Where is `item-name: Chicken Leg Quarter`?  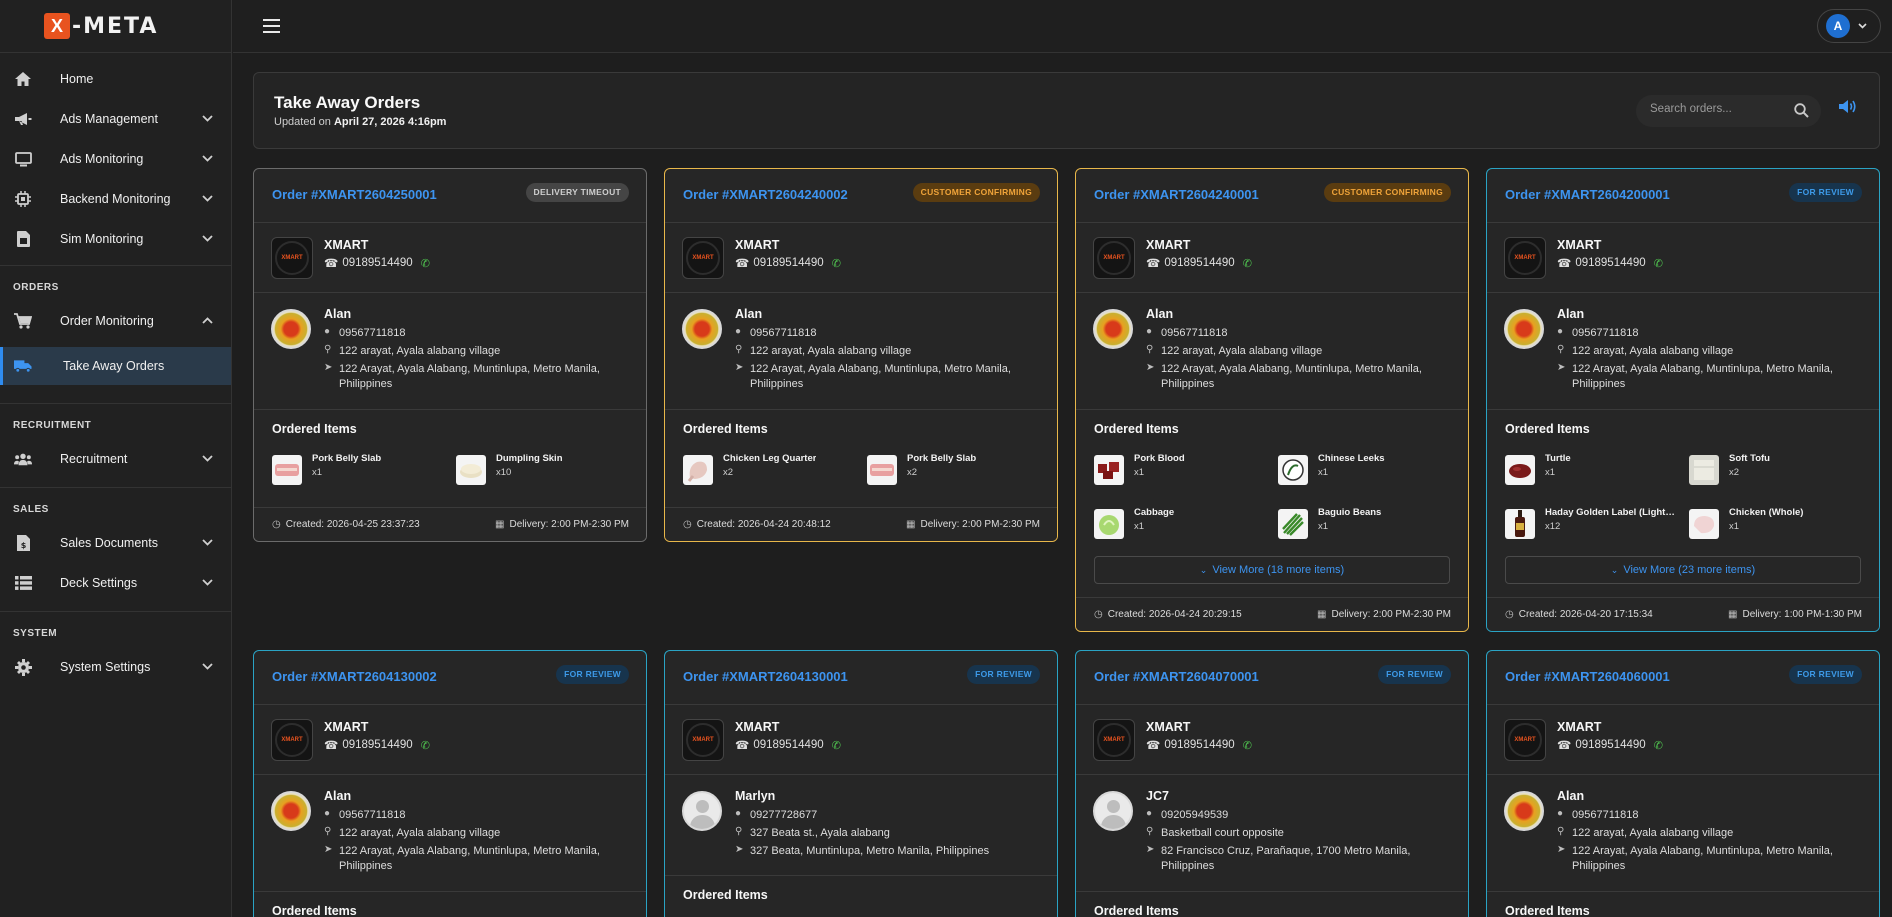
item-name: Chicken Leg Quarter is located at coordinates (770, 458).